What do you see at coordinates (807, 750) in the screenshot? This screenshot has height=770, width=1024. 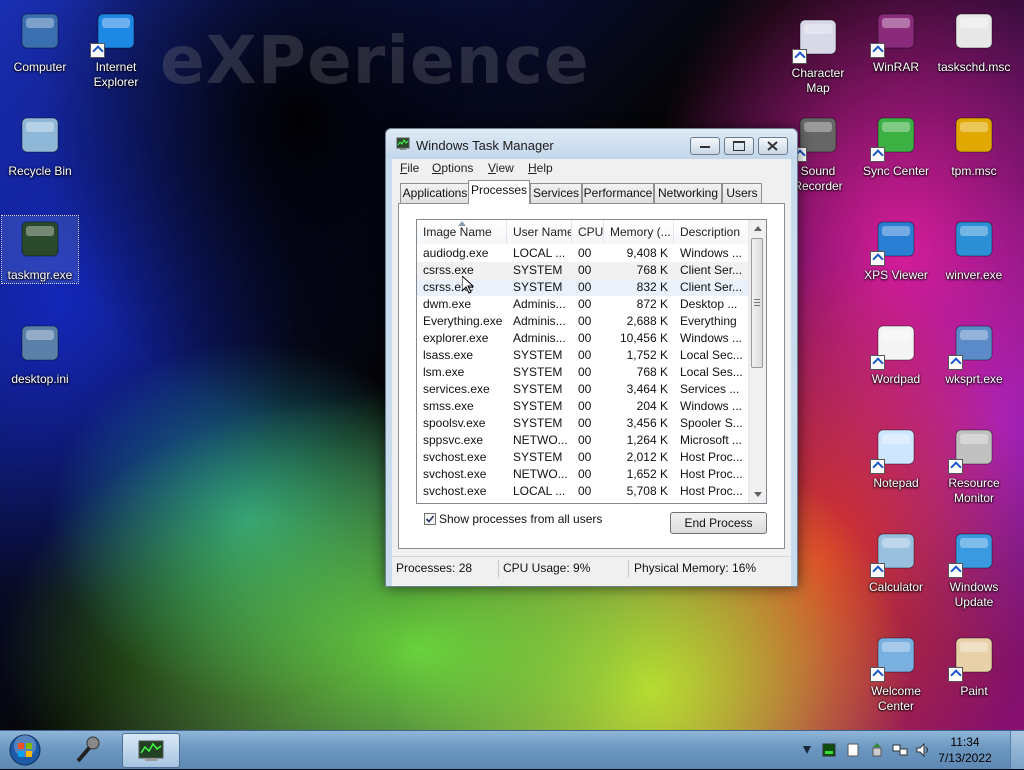 I see `tray-expand-arrow-icon` at bounding box center [807, 750].